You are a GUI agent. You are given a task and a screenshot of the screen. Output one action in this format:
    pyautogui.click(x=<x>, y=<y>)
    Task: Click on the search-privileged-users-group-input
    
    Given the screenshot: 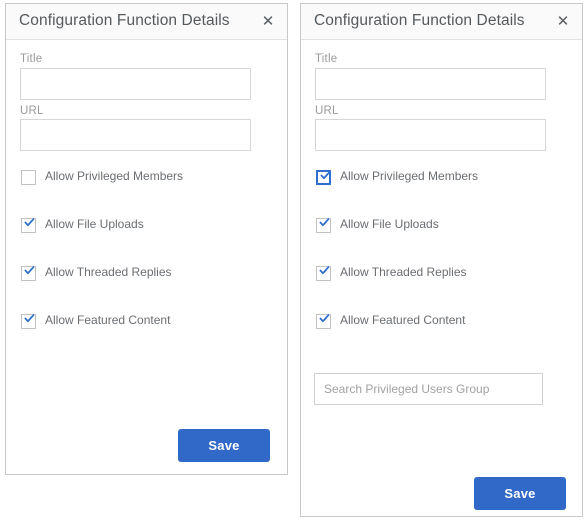 What is the action you would take?
    pyautogui.click(x=428, y=389)
    